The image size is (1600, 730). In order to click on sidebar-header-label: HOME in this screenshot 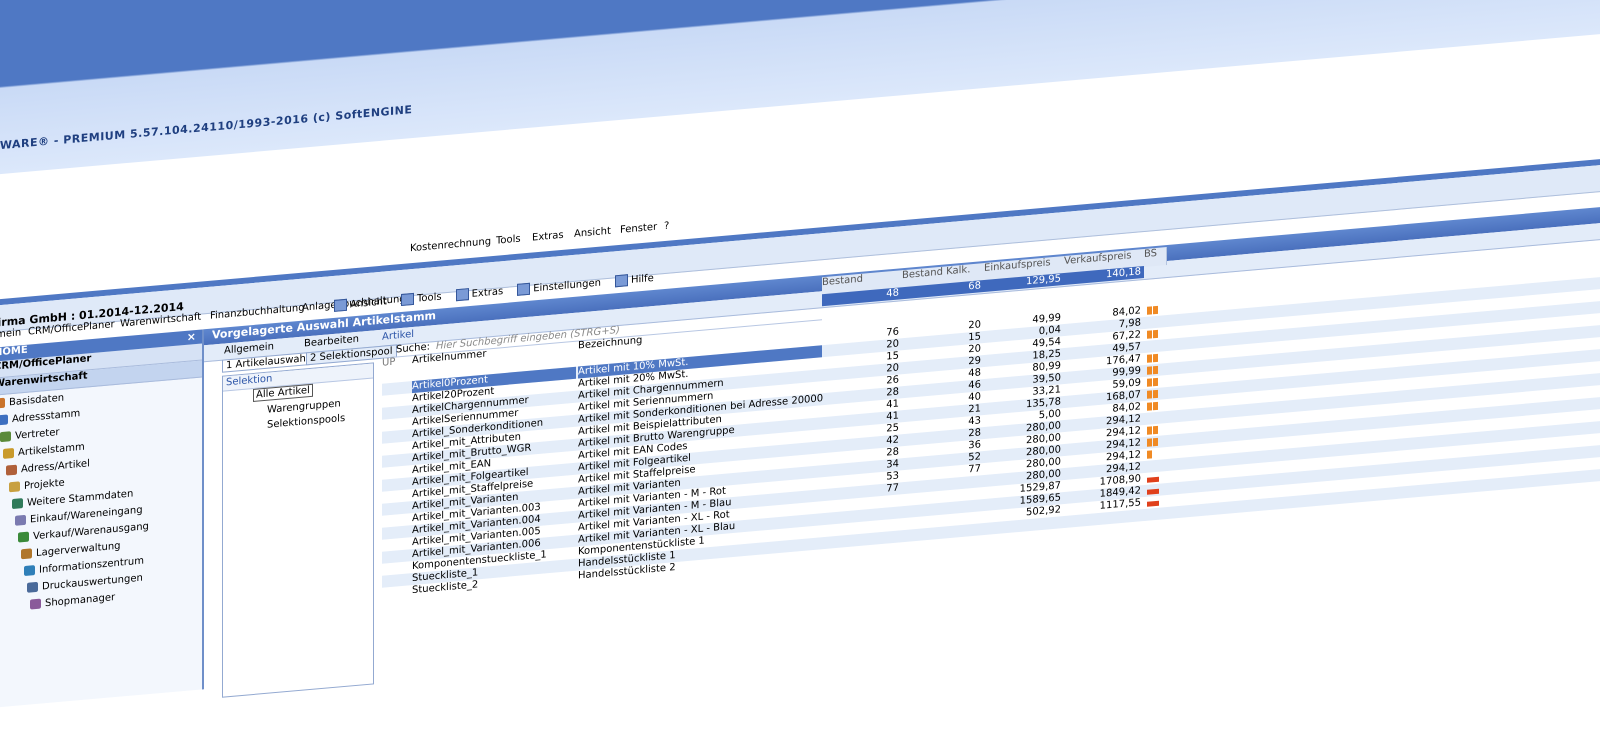, I will do `click(14, 351)`.